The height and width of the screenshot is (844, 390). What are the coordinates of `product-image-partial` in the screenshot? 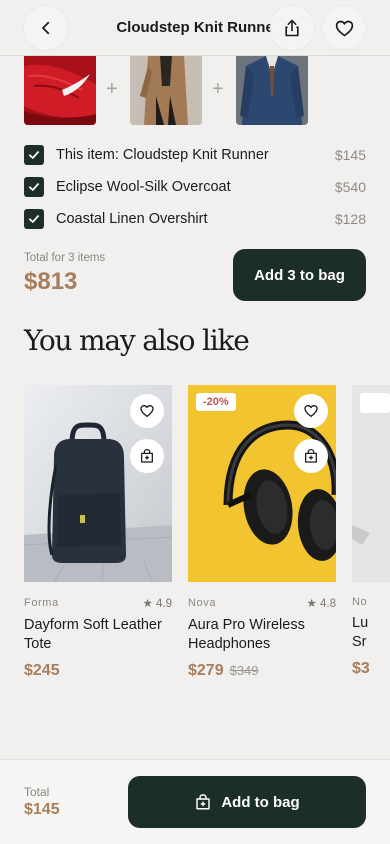 It's located at (371, 483).